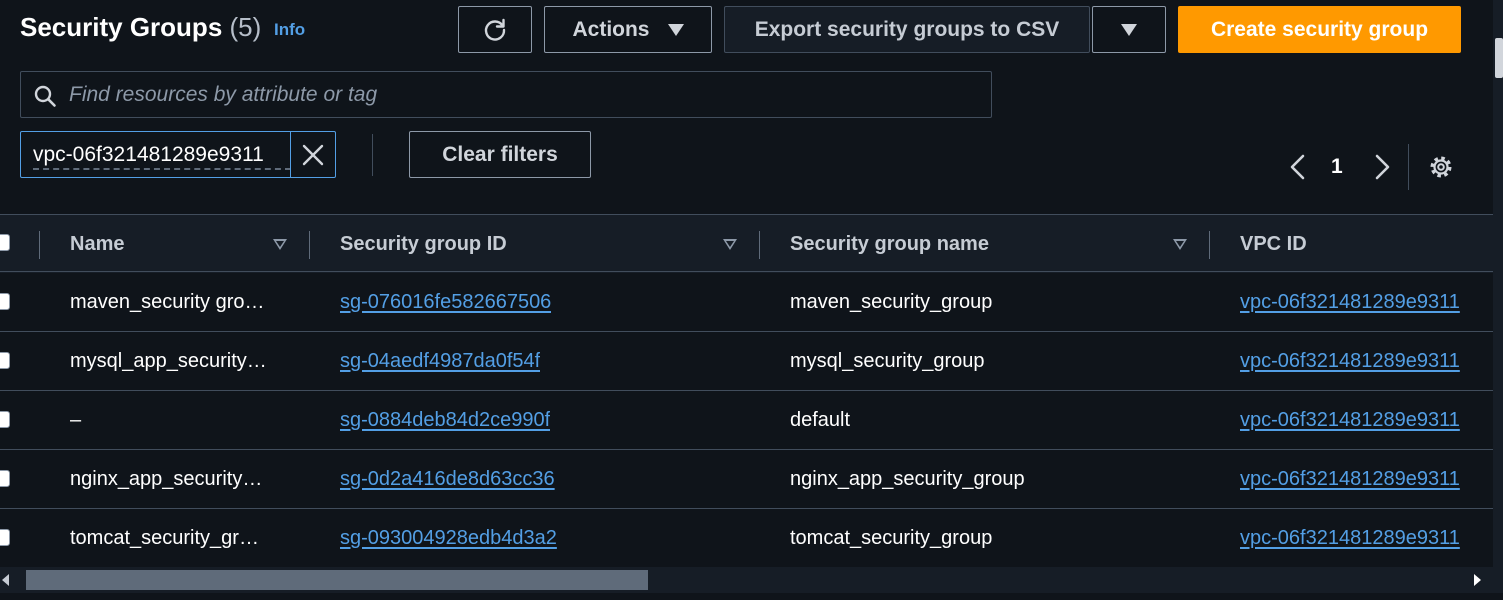 This screenshot has width=1503, height=600. What do you see at coordinates (5, 242) in the screenshot?
I see `select-all-checkbox` at bounding box center [5, 242].